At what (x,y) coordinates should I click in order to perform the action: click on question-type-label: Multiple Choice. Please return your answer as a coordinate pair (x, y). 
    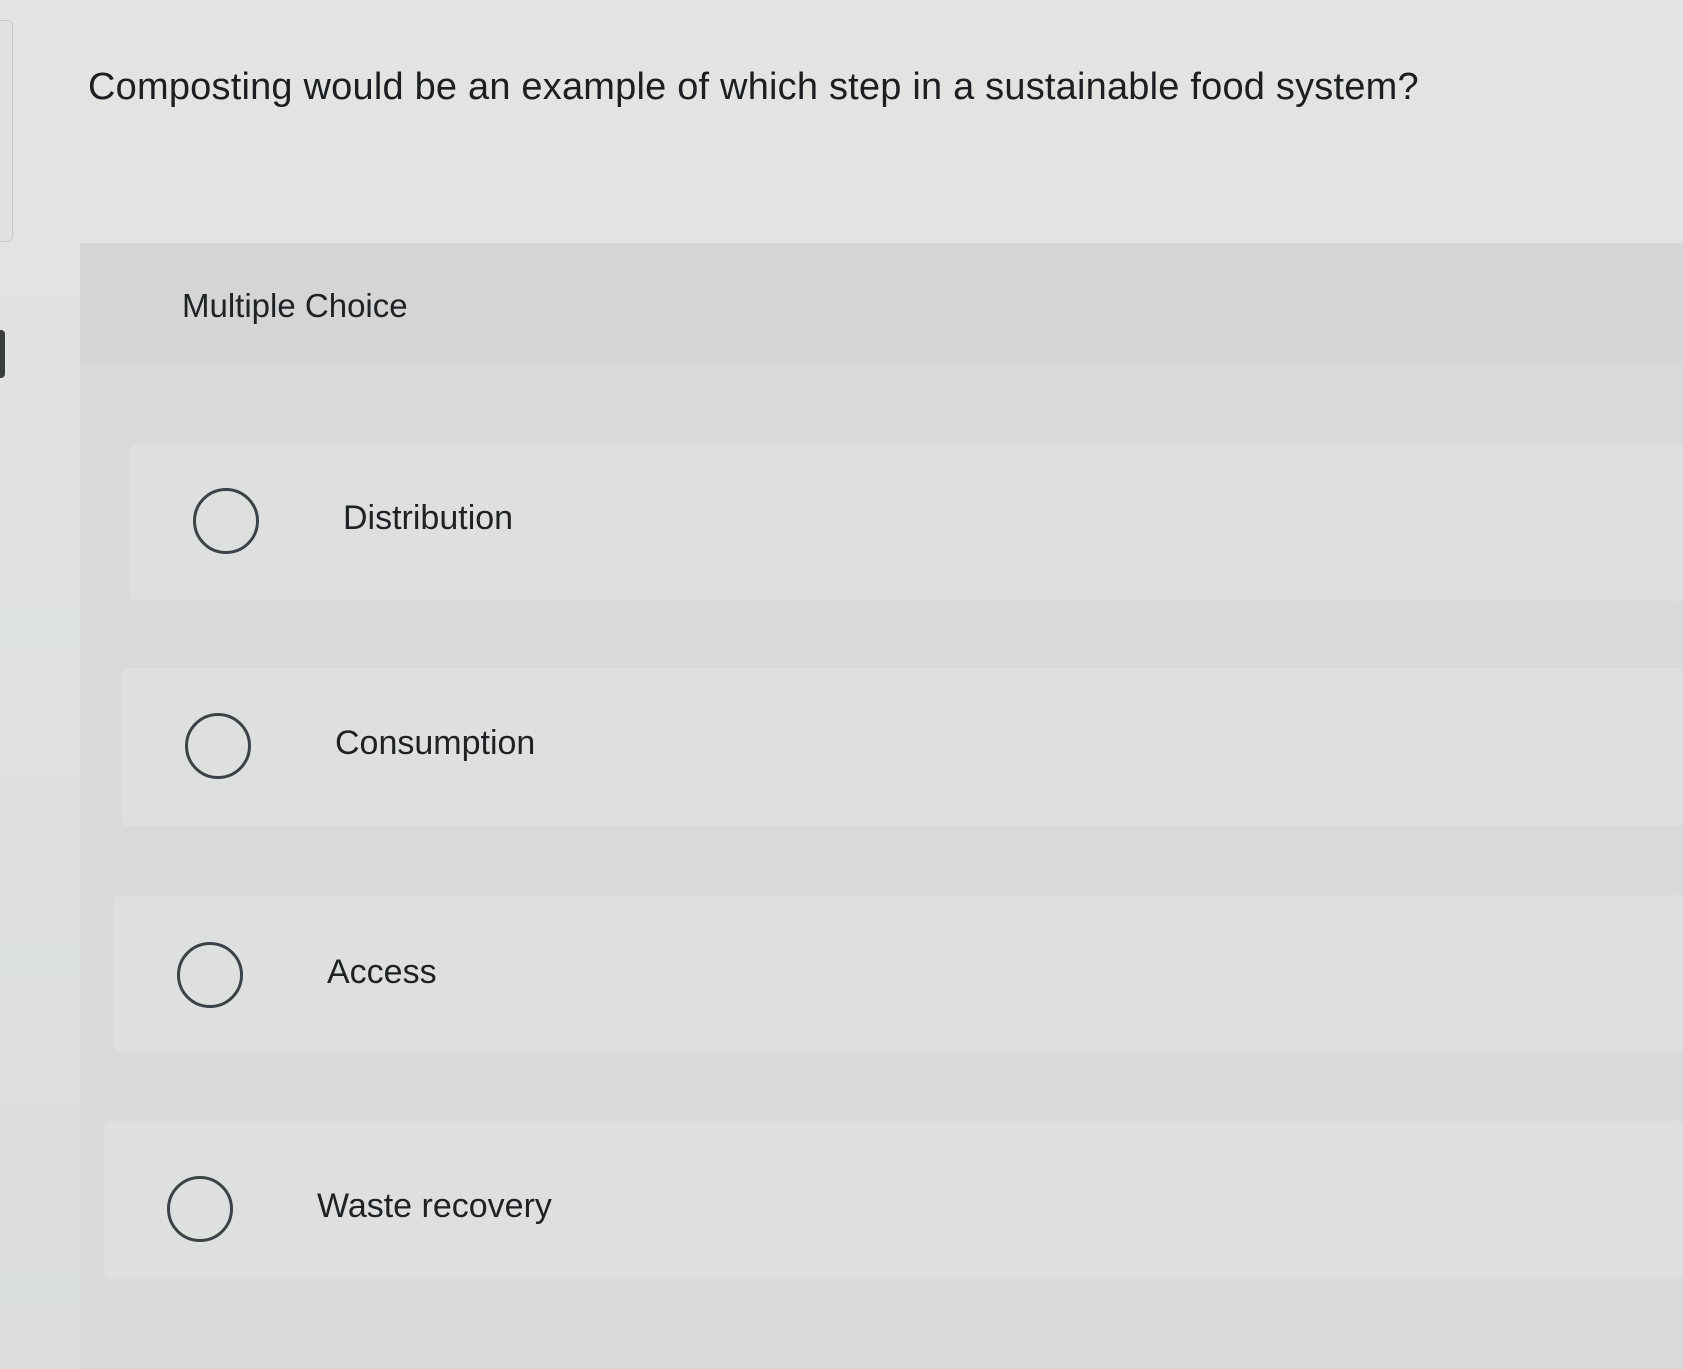
    Looking at the image, I should click on (295, 305).